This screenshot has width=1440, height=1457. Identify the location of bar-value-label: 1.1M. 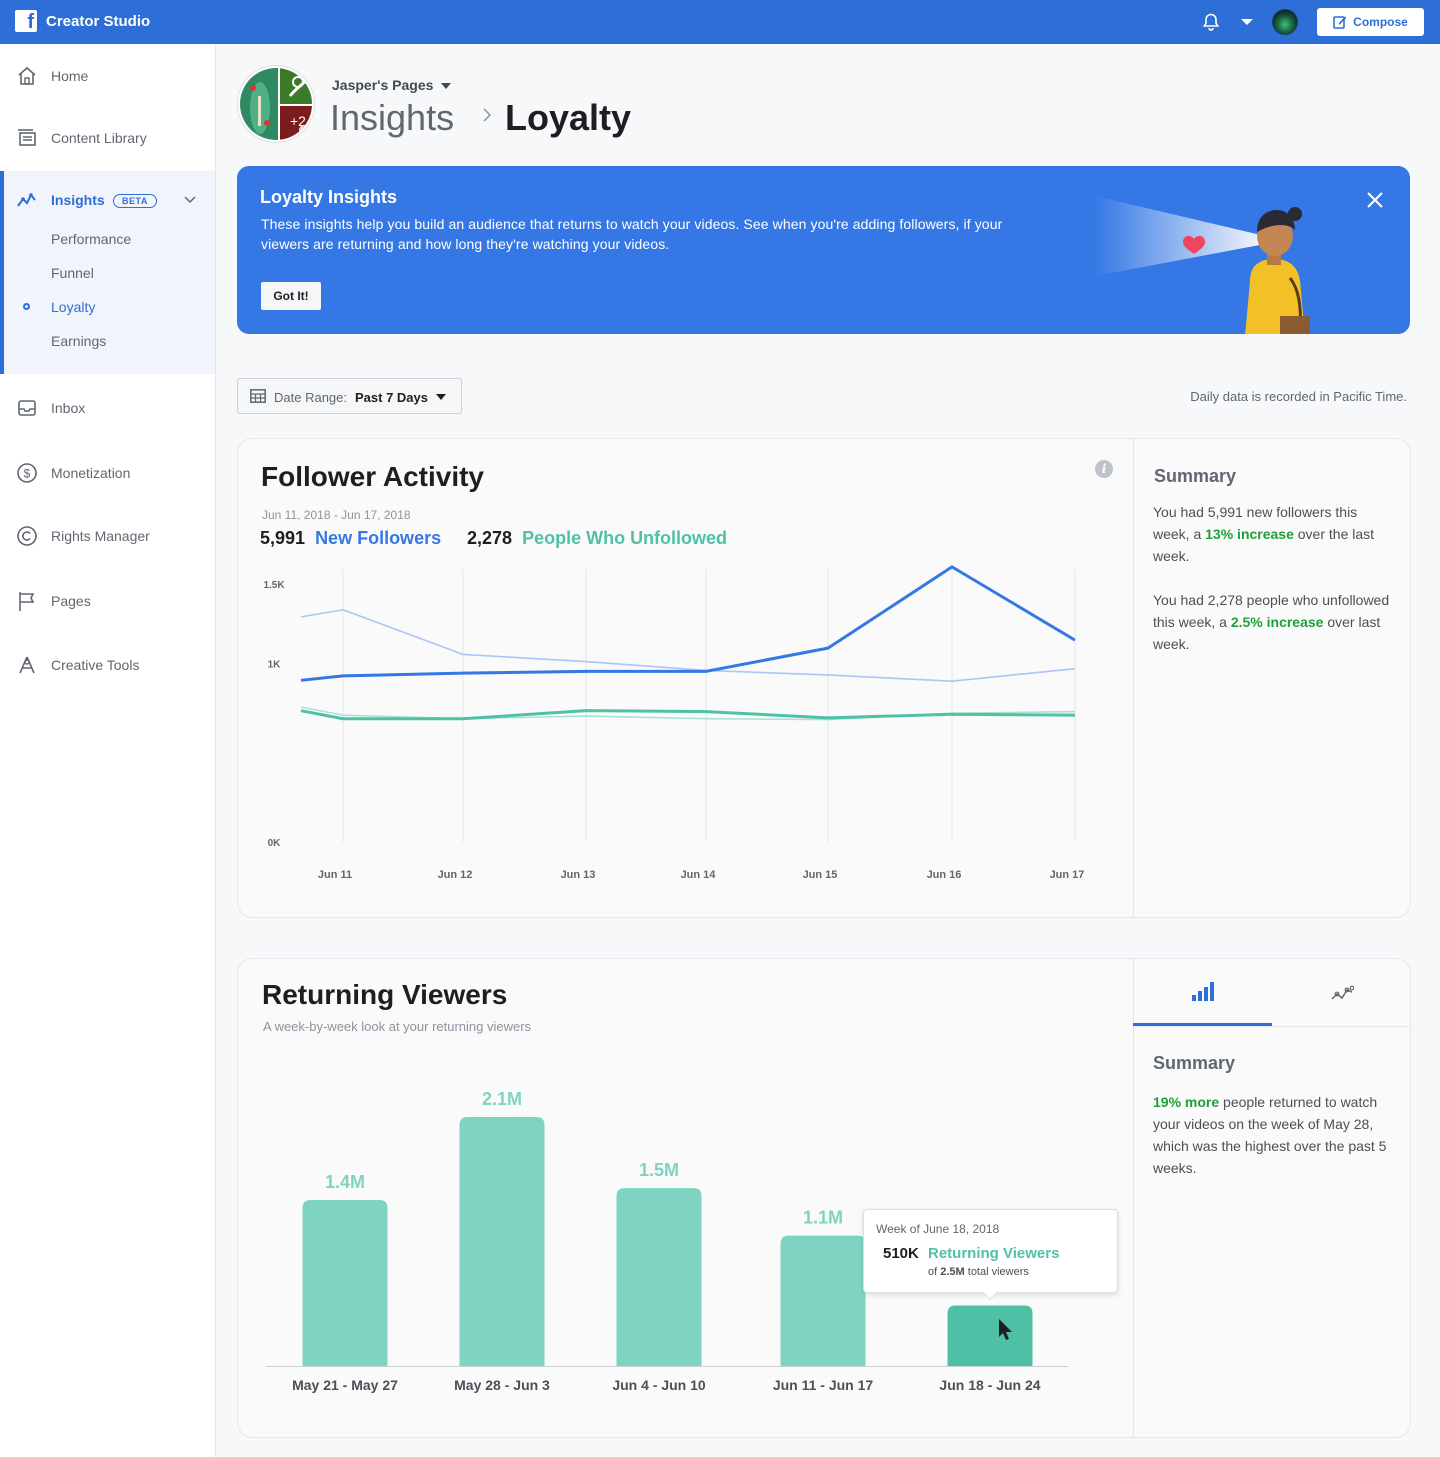
(823, 1218).